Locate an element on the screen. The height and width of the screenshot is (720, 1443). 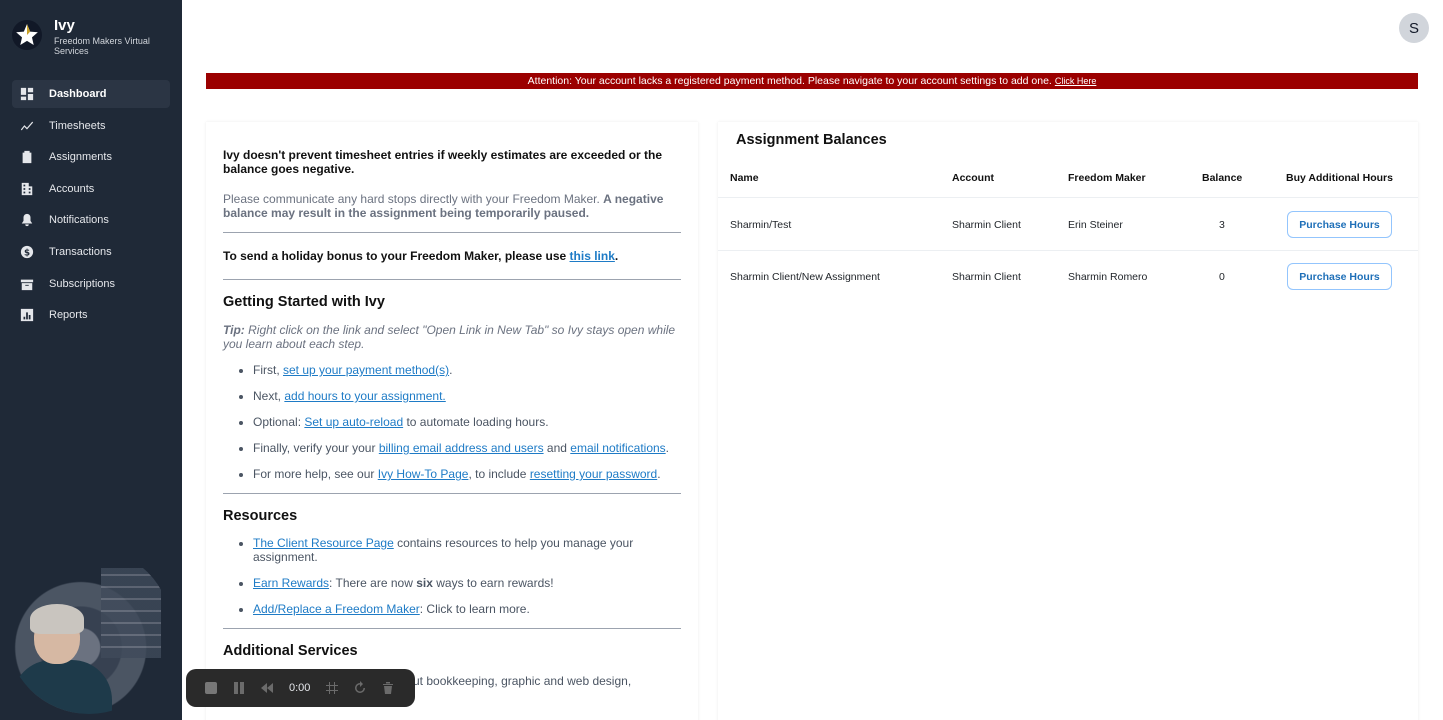
sidebar-item-subscriptions: Subscriptions is located at coordinates (91, 284).